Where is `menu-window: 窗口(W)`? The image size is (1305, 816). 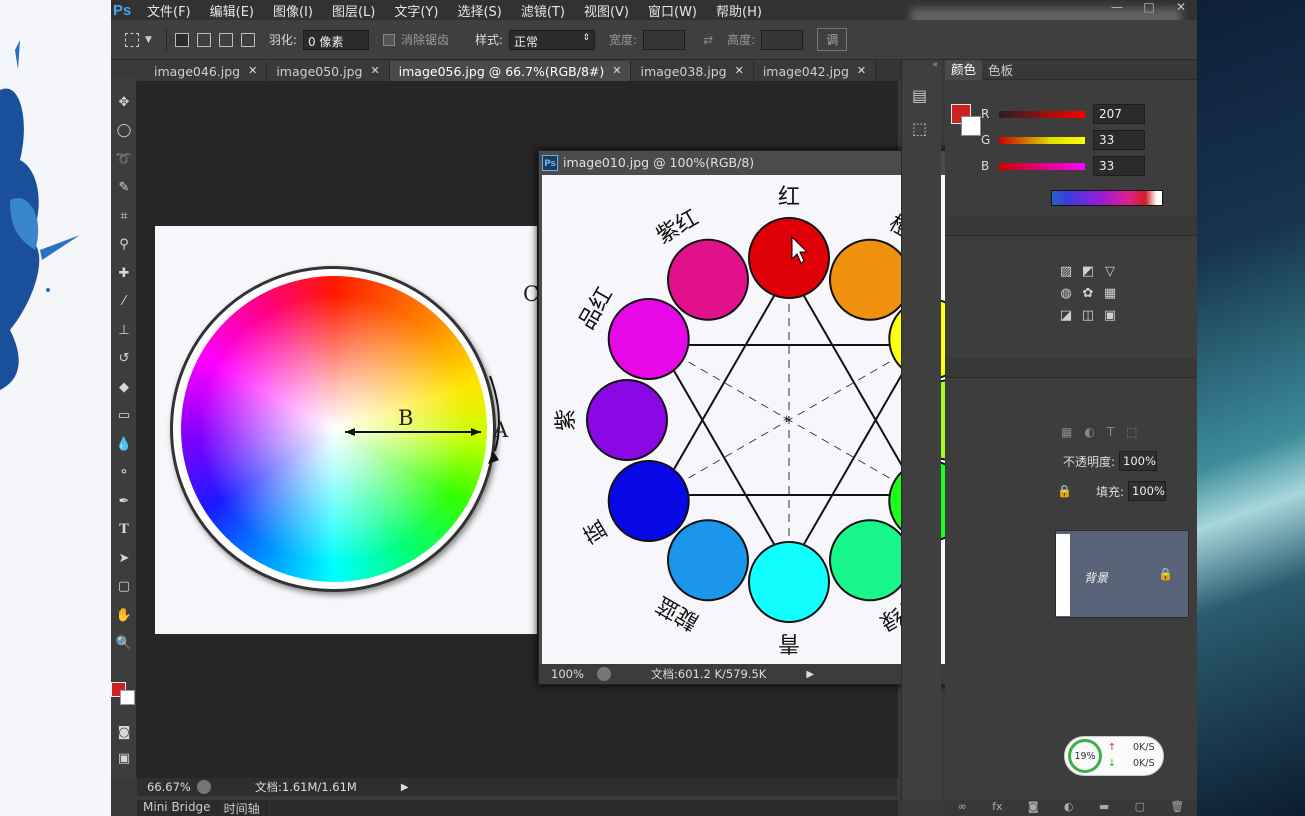
menu-window: 窗口(W) is located at coordinates (672, 10).